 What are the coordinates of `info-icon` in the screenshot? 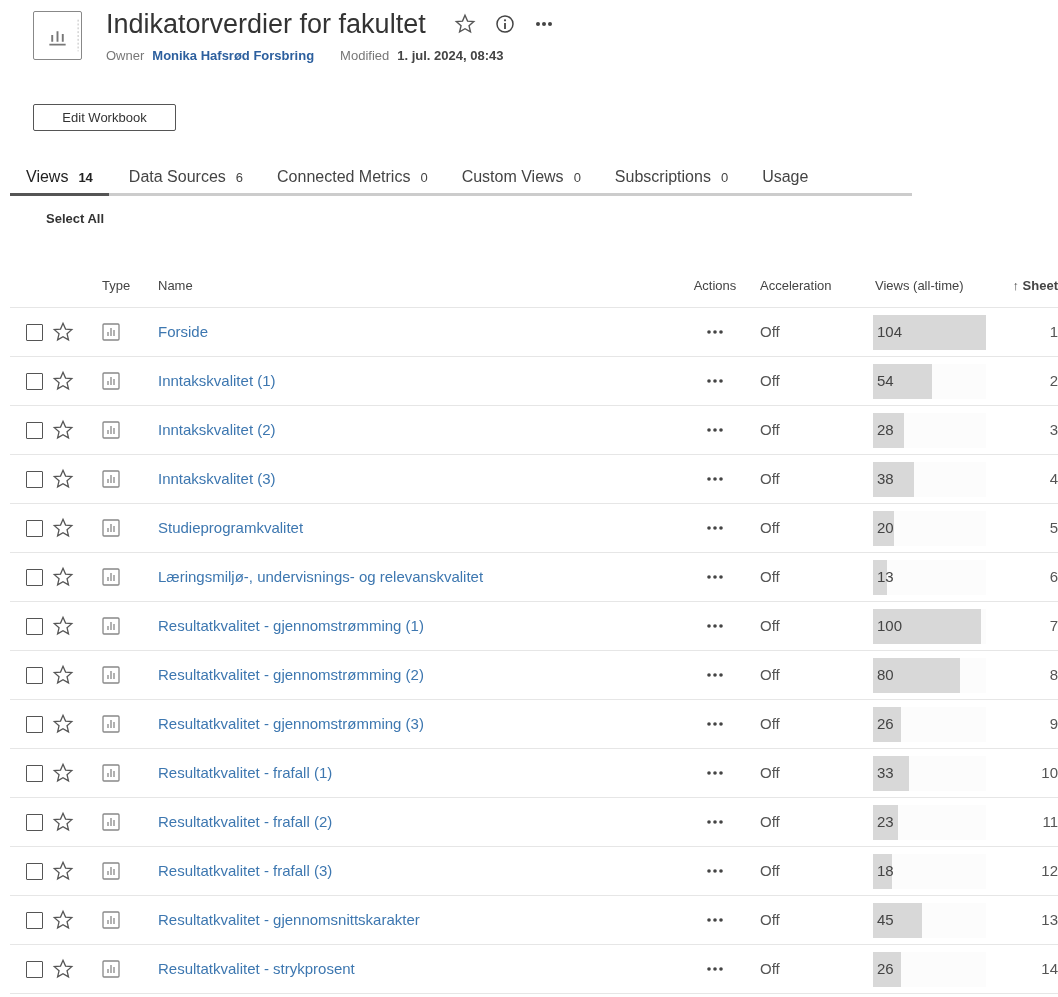 It's located at (504, 24).